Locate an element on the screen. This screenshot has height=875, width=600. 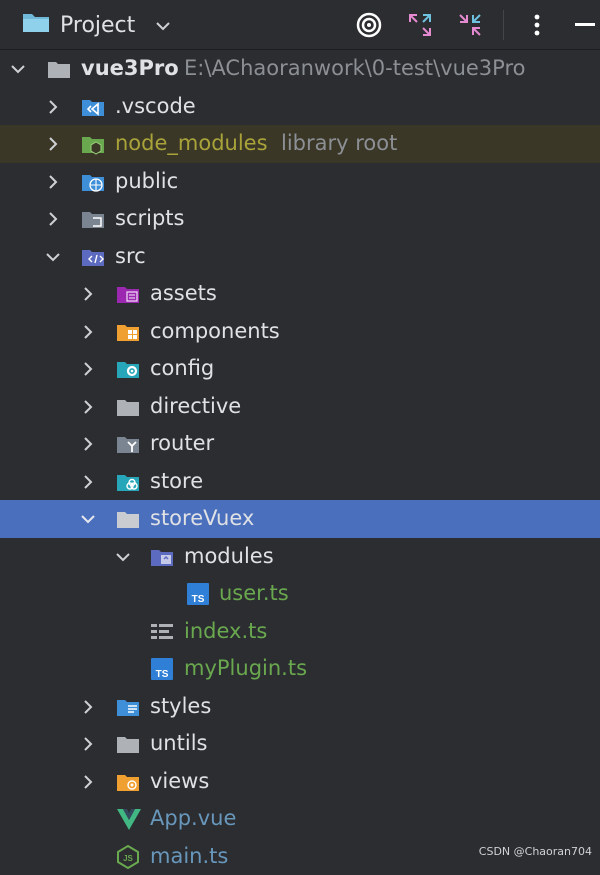
expand-icon is located at coordinates (420, 25).